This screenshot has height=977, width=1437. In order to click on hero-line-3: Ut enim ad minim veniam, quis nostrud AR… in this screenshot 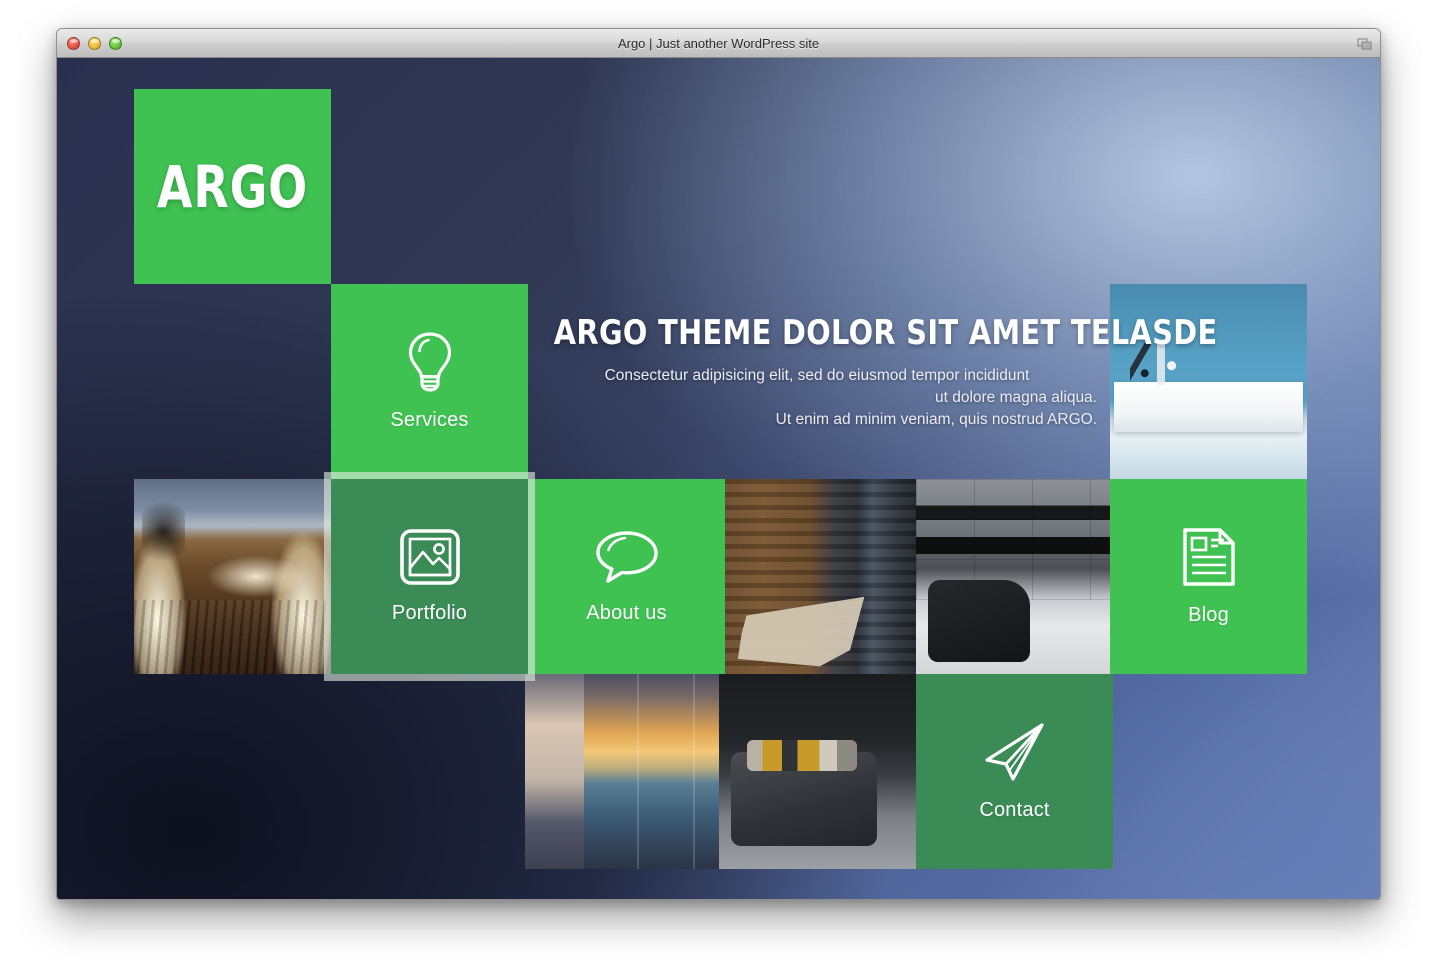, I will do `click(936, 419)`.